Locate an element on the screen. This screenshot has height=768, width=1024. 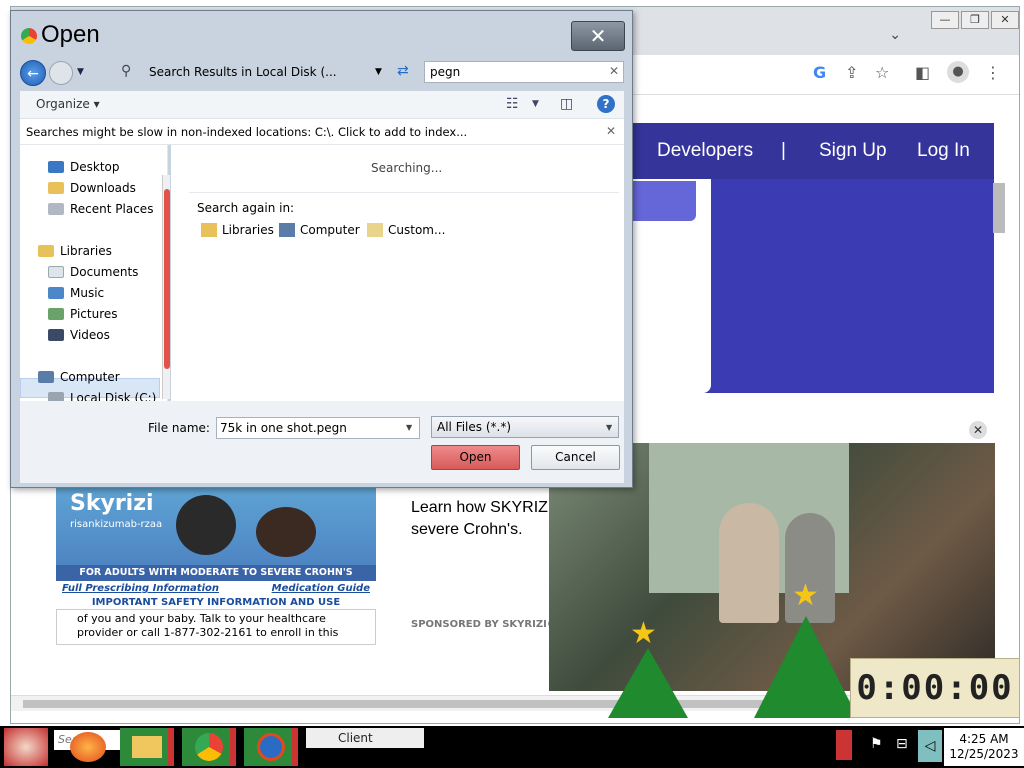
address-chevron-icon: ▼ is located at coordinates (378, 72).